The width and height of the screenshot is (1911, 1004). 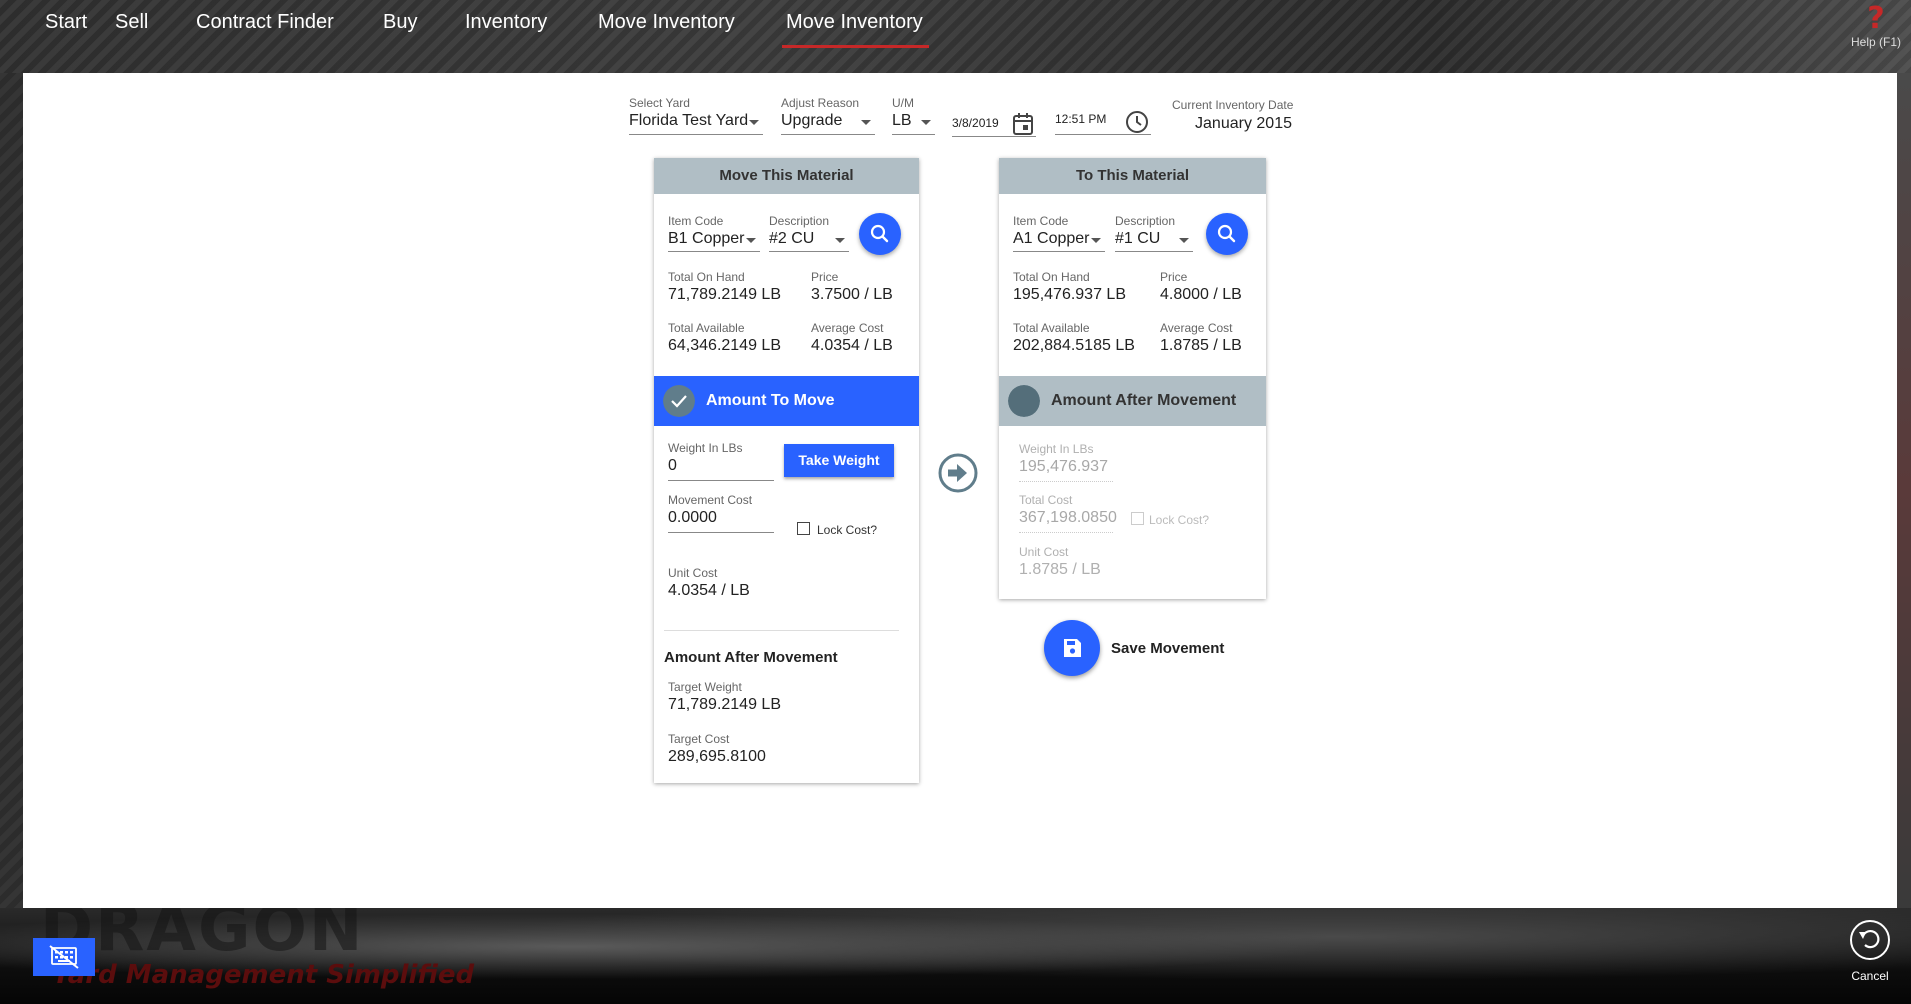 I want to click on description-label: Description, so click(x=1145, y=221).